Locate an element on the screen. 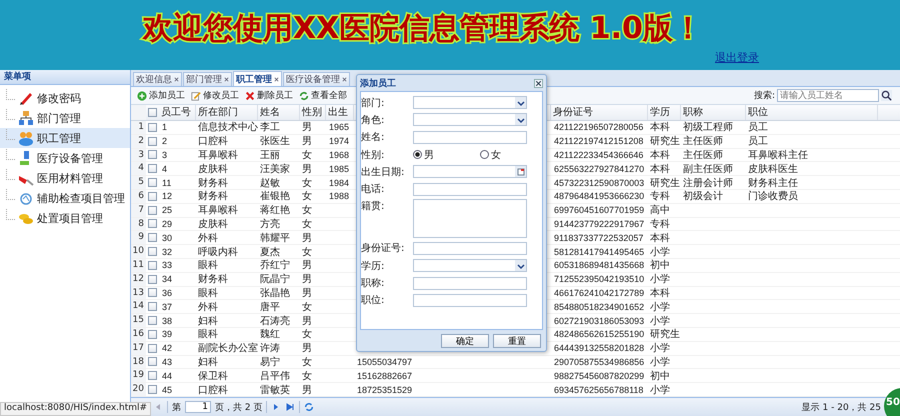  row-number: 5 is located at coordinates (138, 182).